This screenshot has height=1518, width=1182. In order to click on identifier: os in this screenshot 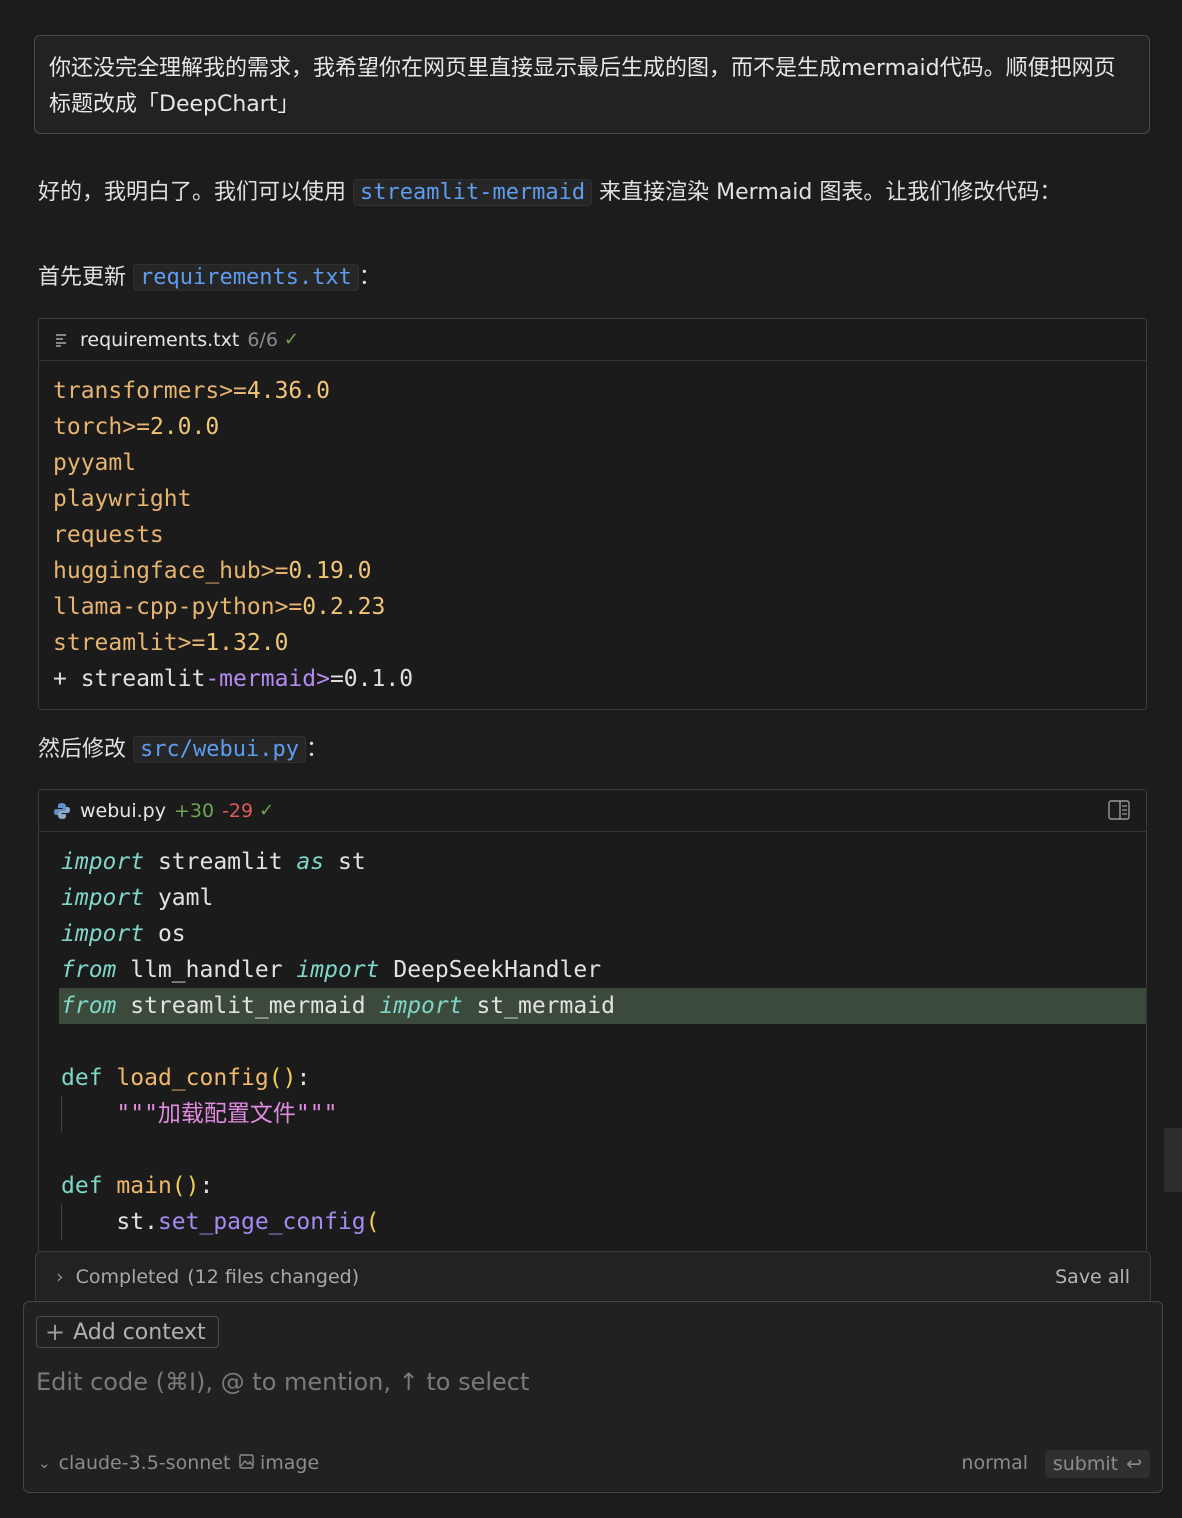, I will do `click(165, 934)`.